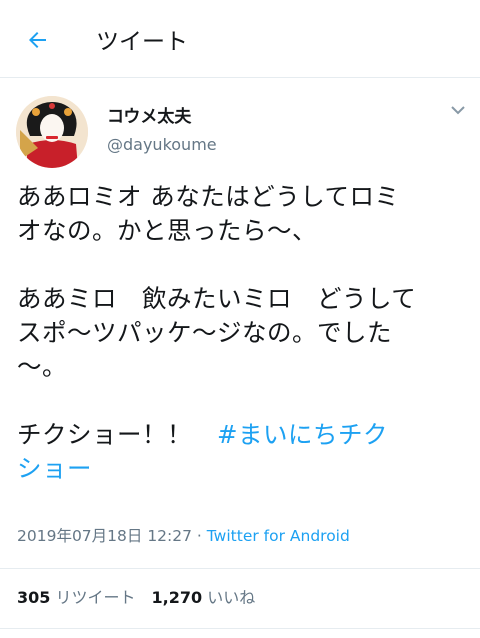  I want to click on display-name: コウメ太夫, so click(149, 114).